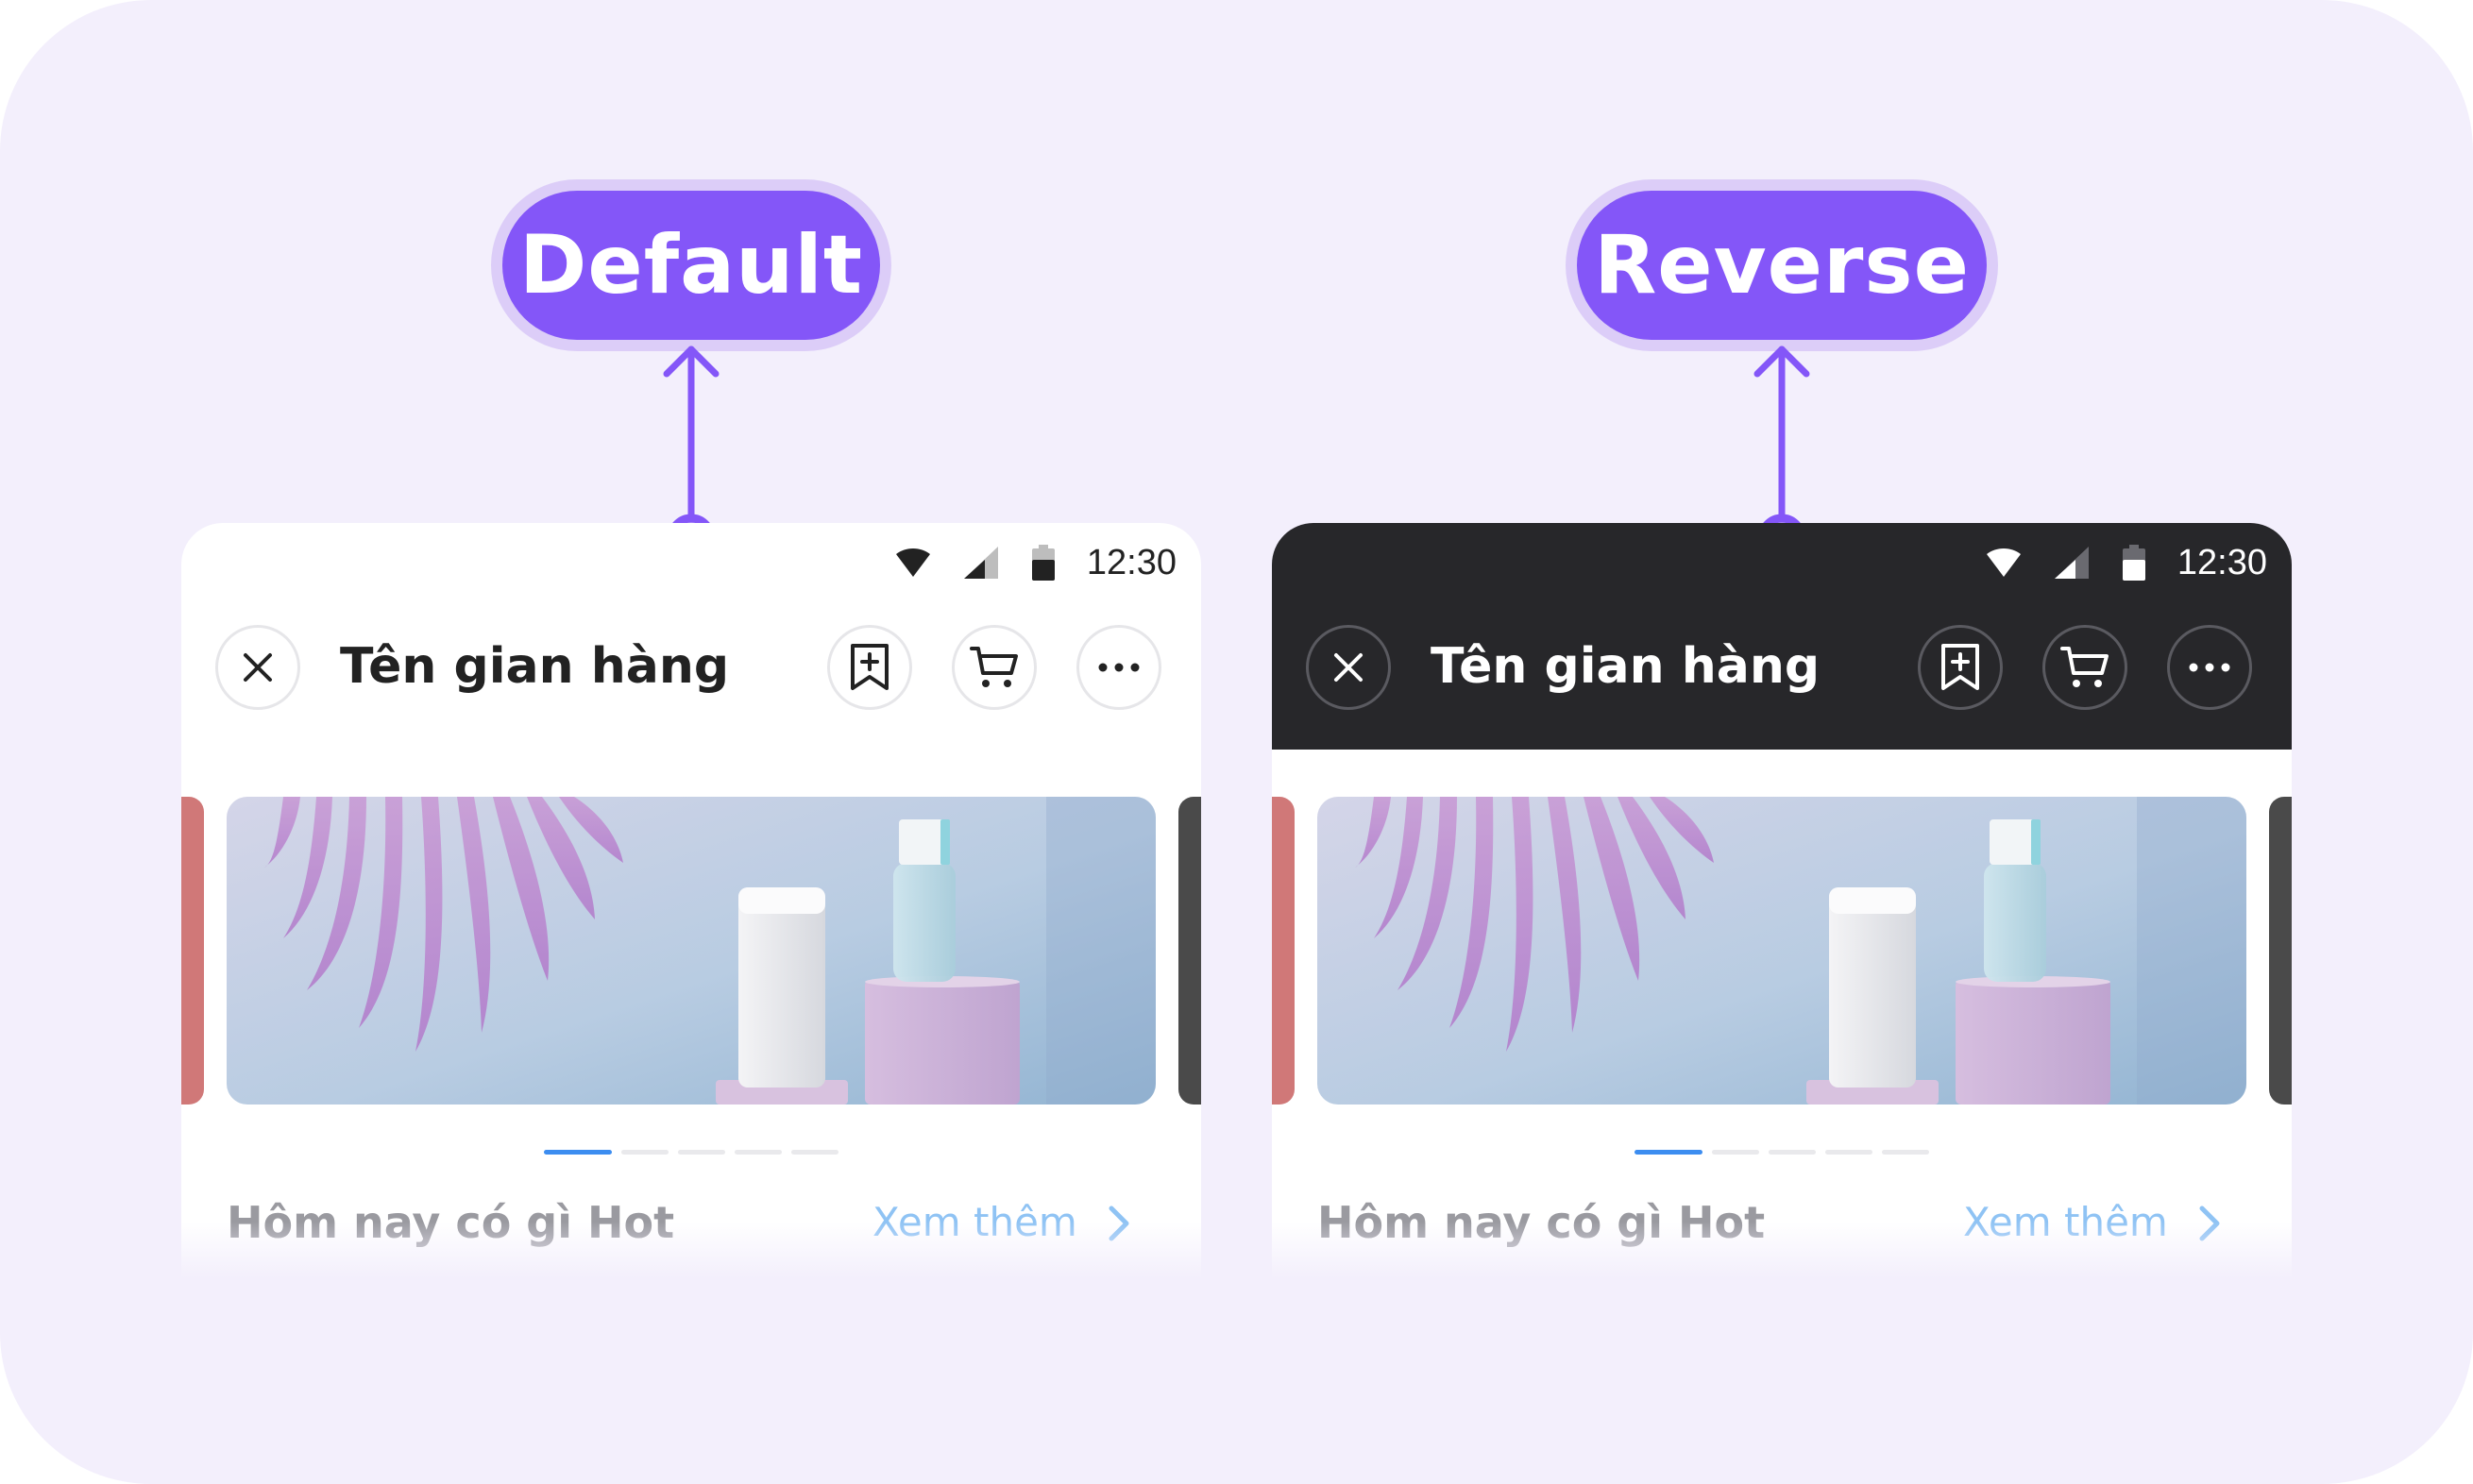 This screenshot has height=1484, width=2473. I want to click on default-label-pill: Default, so click(691, 265).